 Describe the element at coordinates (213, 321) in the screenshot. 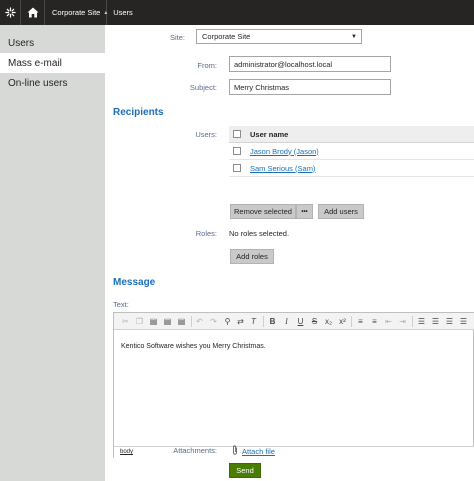

I see `redo-icon: ↷` at that location.